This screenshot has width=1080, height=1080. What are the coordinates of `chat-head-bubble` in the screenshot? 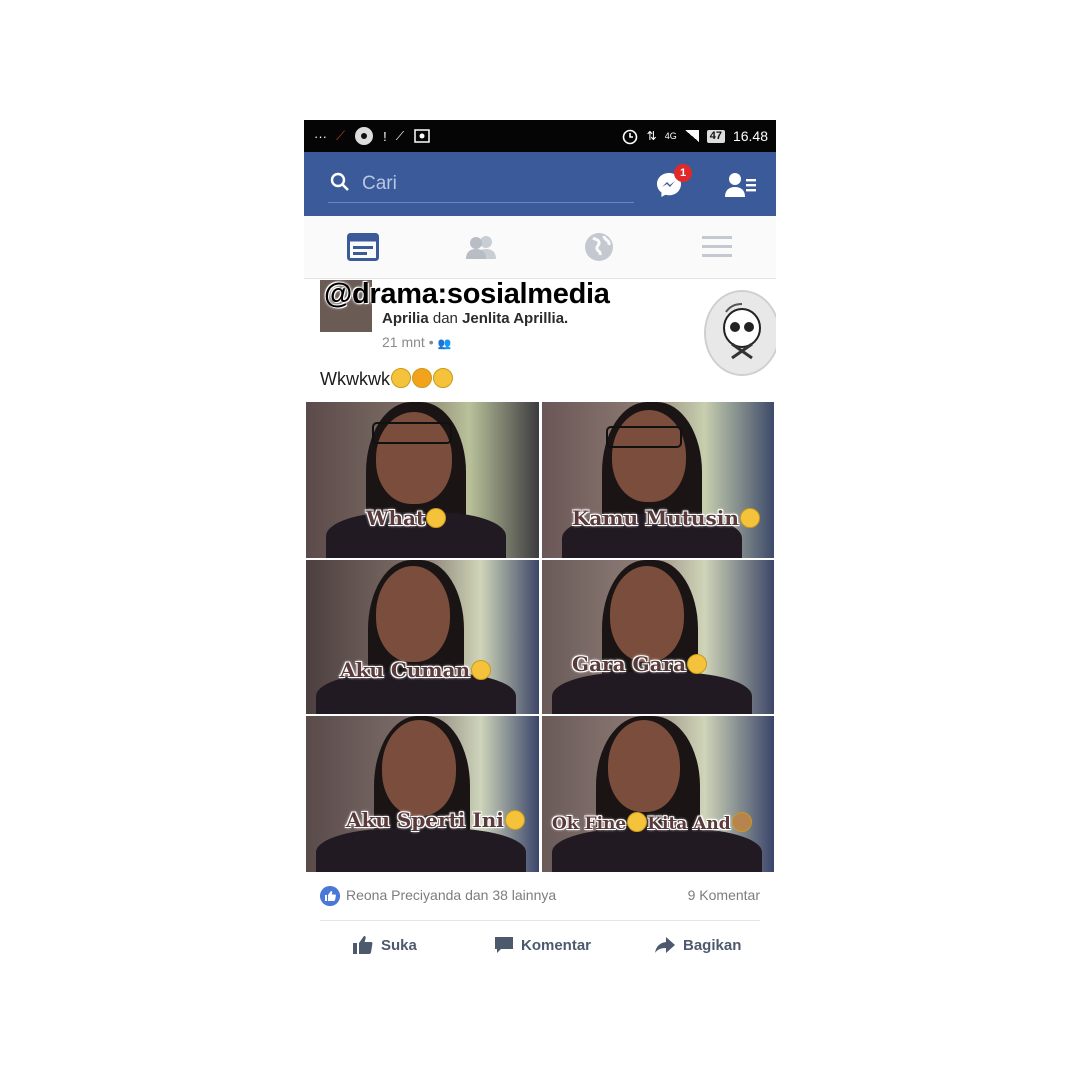 It's located at (740, 333).